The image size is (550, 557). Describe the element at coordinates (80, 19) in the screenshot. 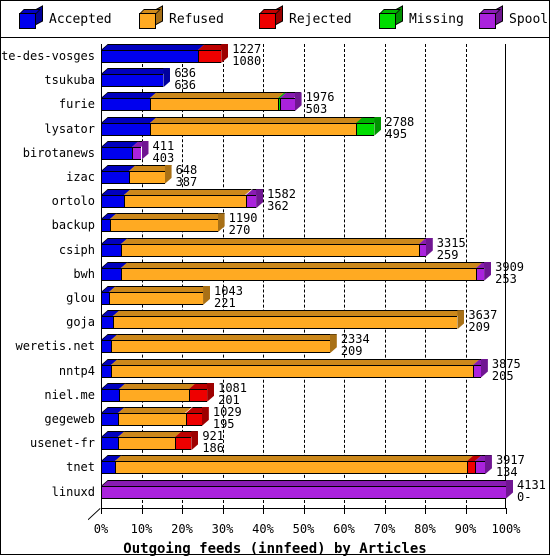

I see `legend-label: Accepted` at that location.